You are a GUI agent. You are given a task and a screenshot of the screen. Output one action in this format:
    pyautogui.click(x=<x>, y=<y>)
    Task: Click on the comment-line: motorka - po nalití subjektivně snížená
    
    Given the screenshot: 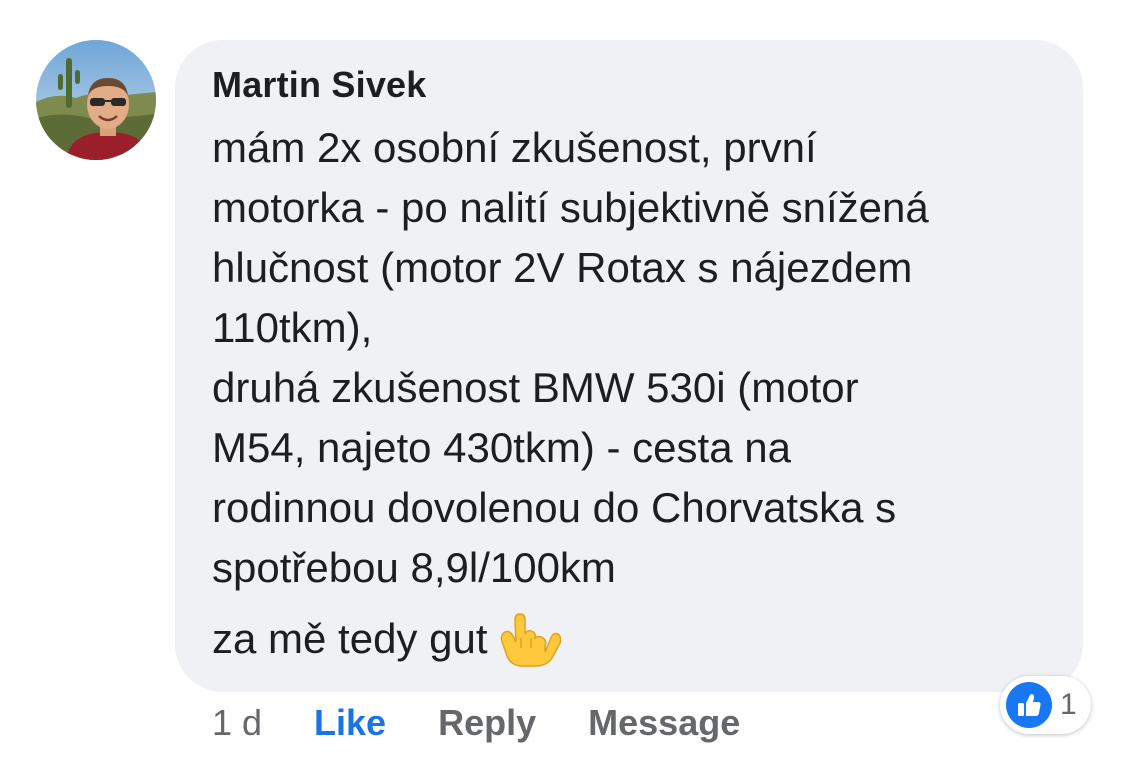 What is the action you would take?
    pyautogui.click(x=570, y=207)
    